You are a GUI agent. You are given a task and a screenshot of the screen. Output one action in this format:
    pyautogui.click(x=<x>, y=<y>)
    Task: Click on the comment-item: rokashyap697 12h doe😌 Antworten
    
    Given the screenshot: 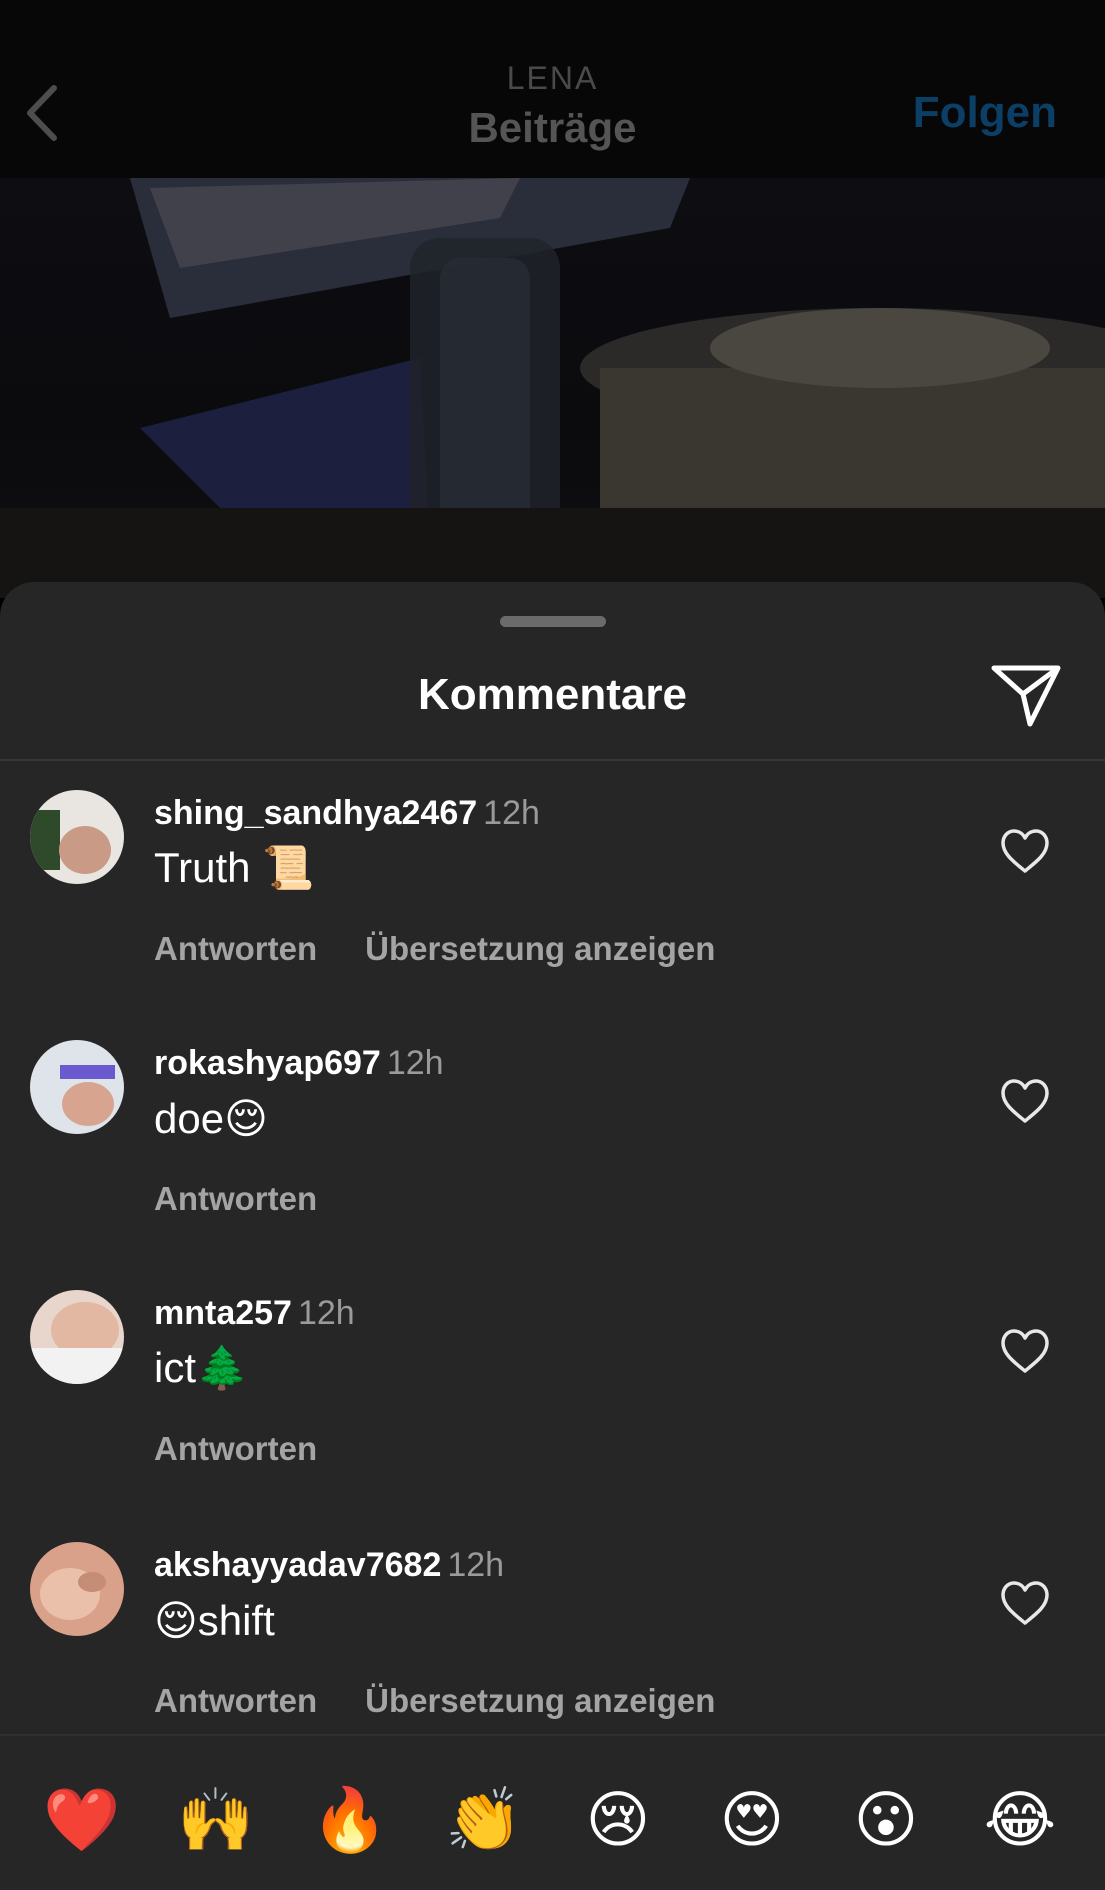 What is the action you would take?
    pyautogui.click(x=552, y=1155)
    